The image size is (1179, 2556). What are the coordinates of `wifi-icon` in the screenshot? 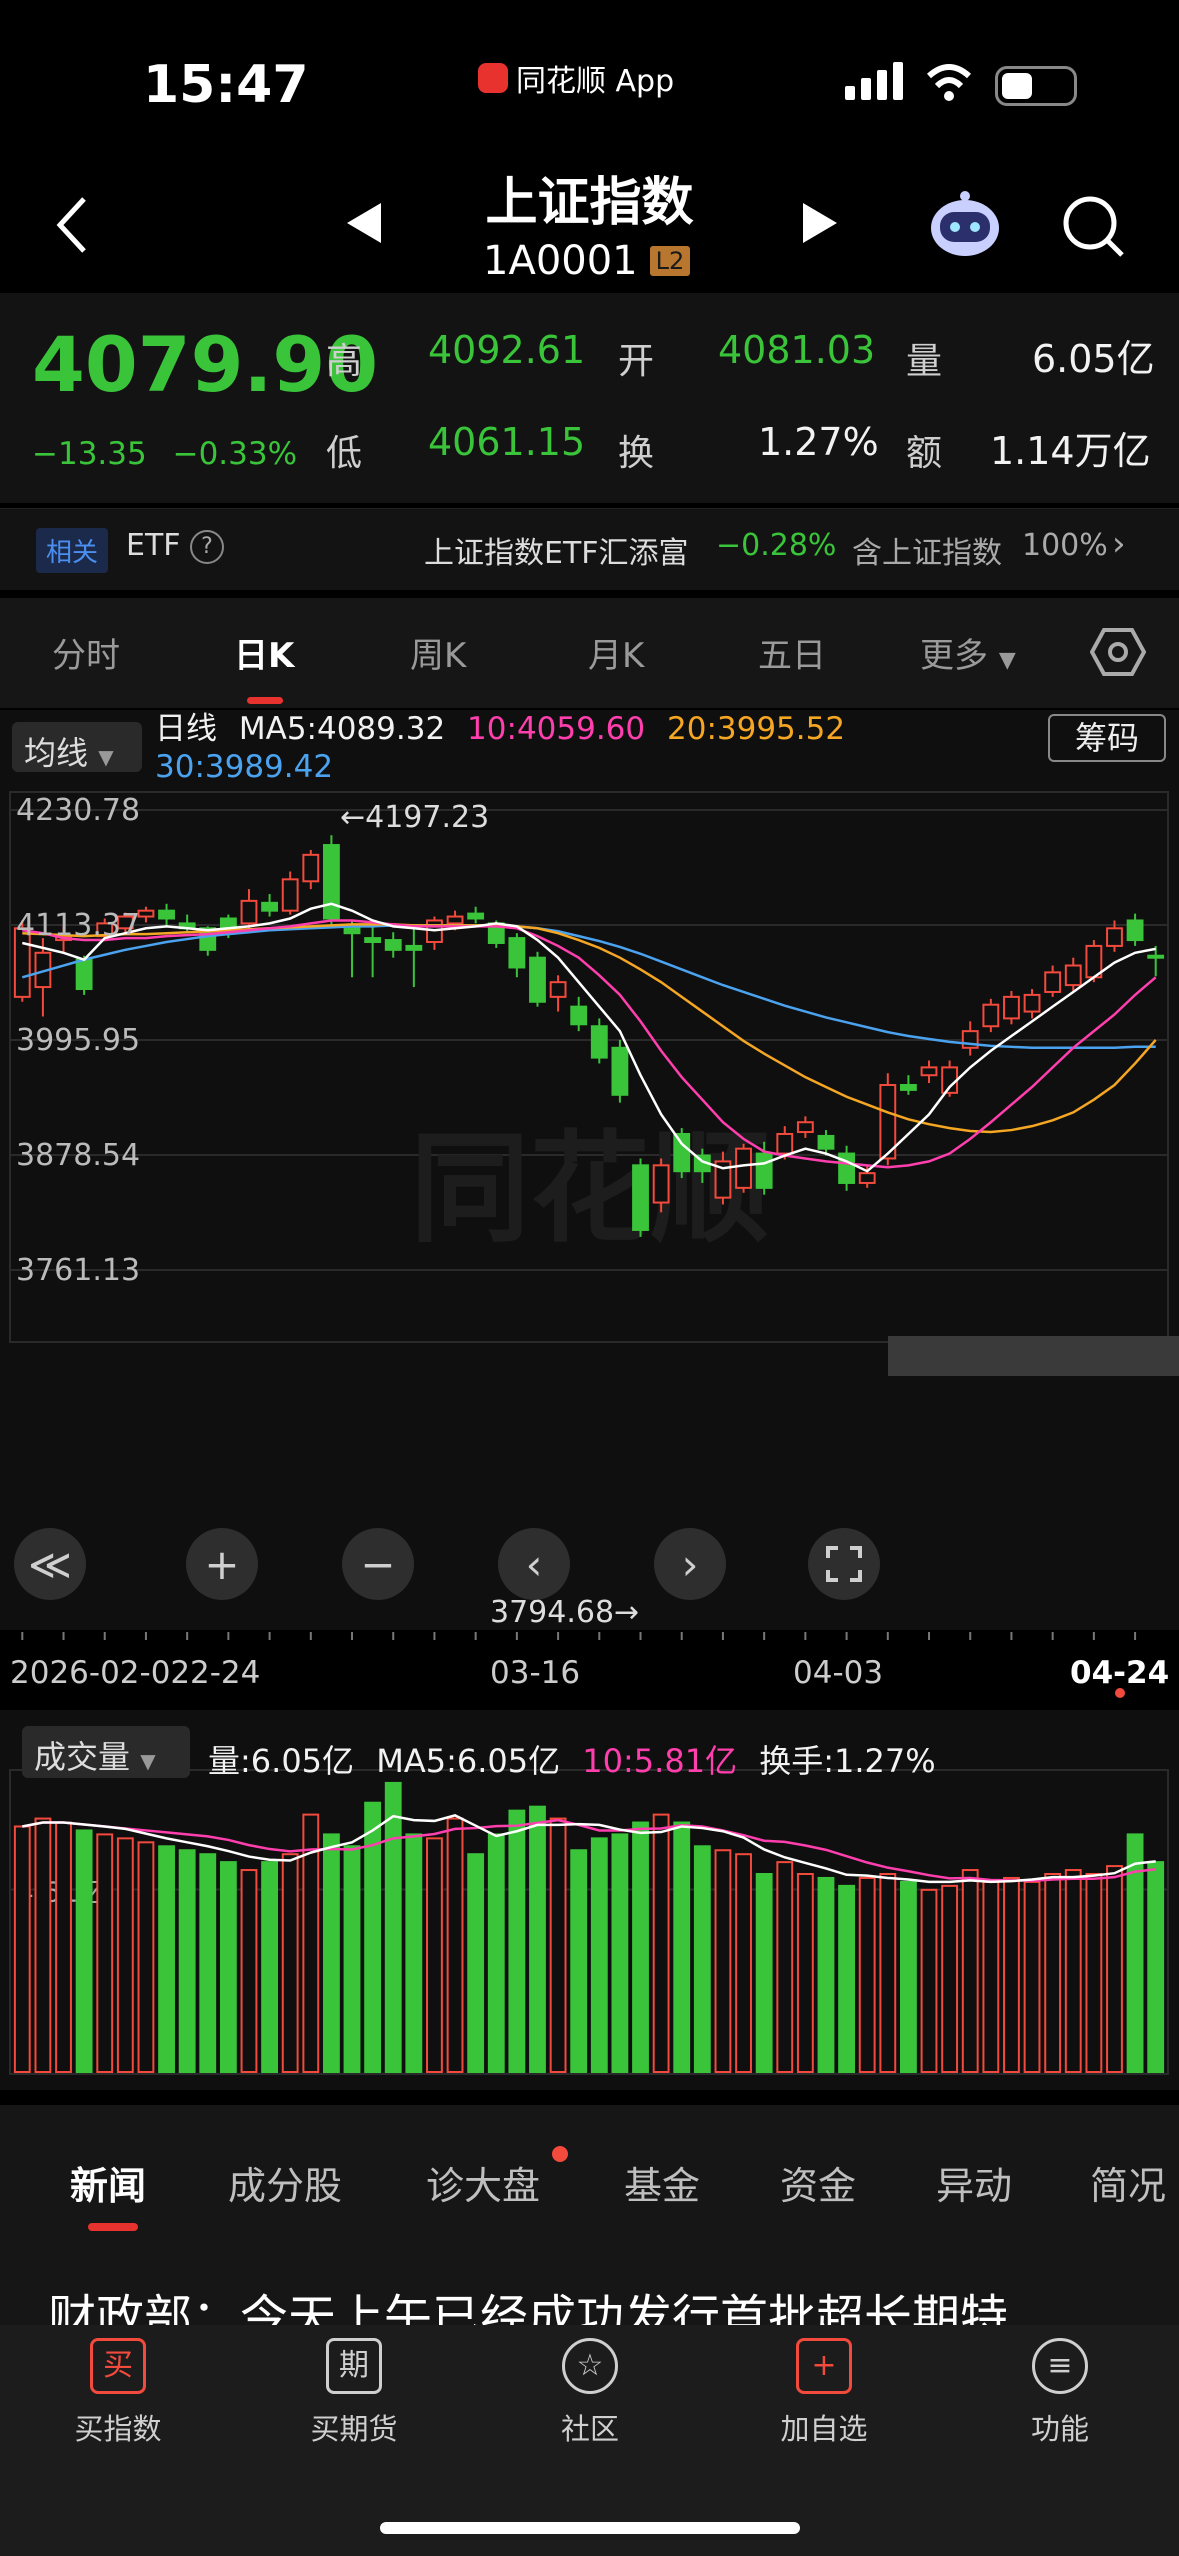 It's located at (949, 82).